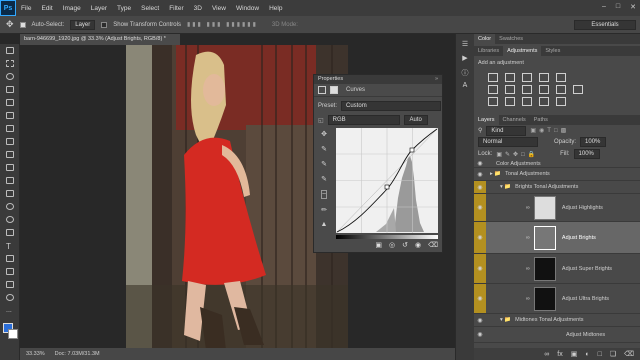  What do you see at coordinates (465, 75) in the screenshot?
I see `dock-info-icon: ⓘ` at bounding box center [465, 75].